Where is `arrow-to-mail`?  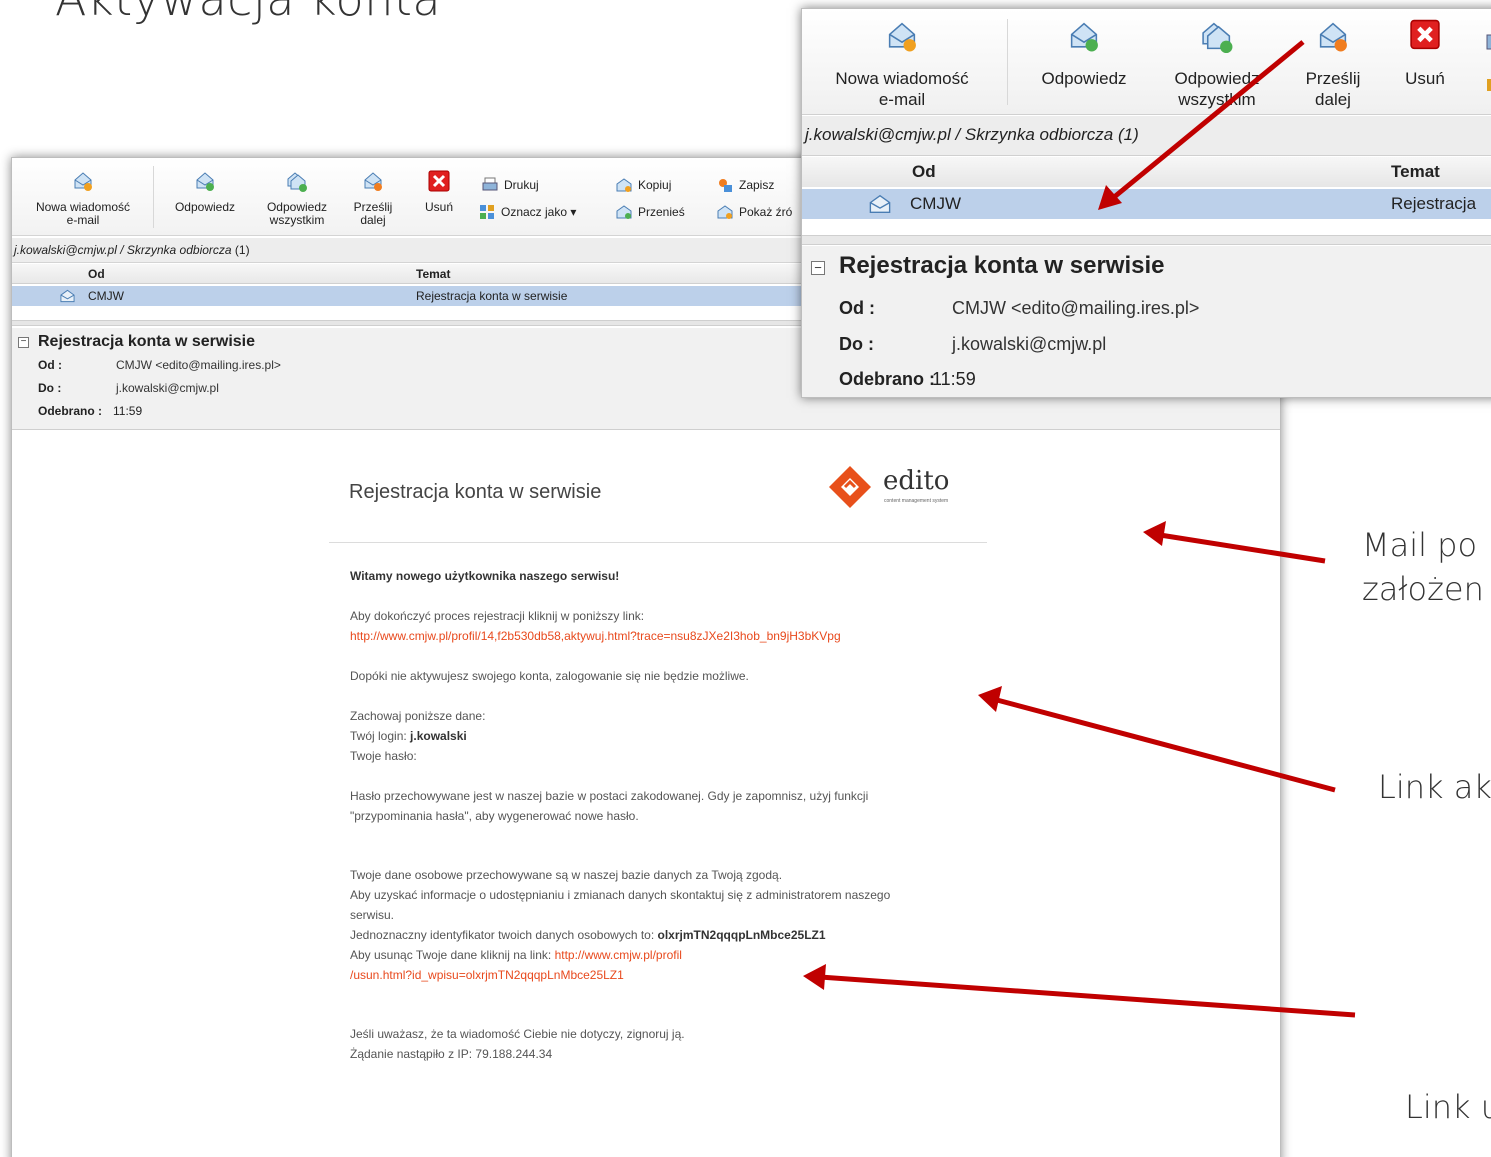 arrow-to-mail is located at coordinates (1242, 548).